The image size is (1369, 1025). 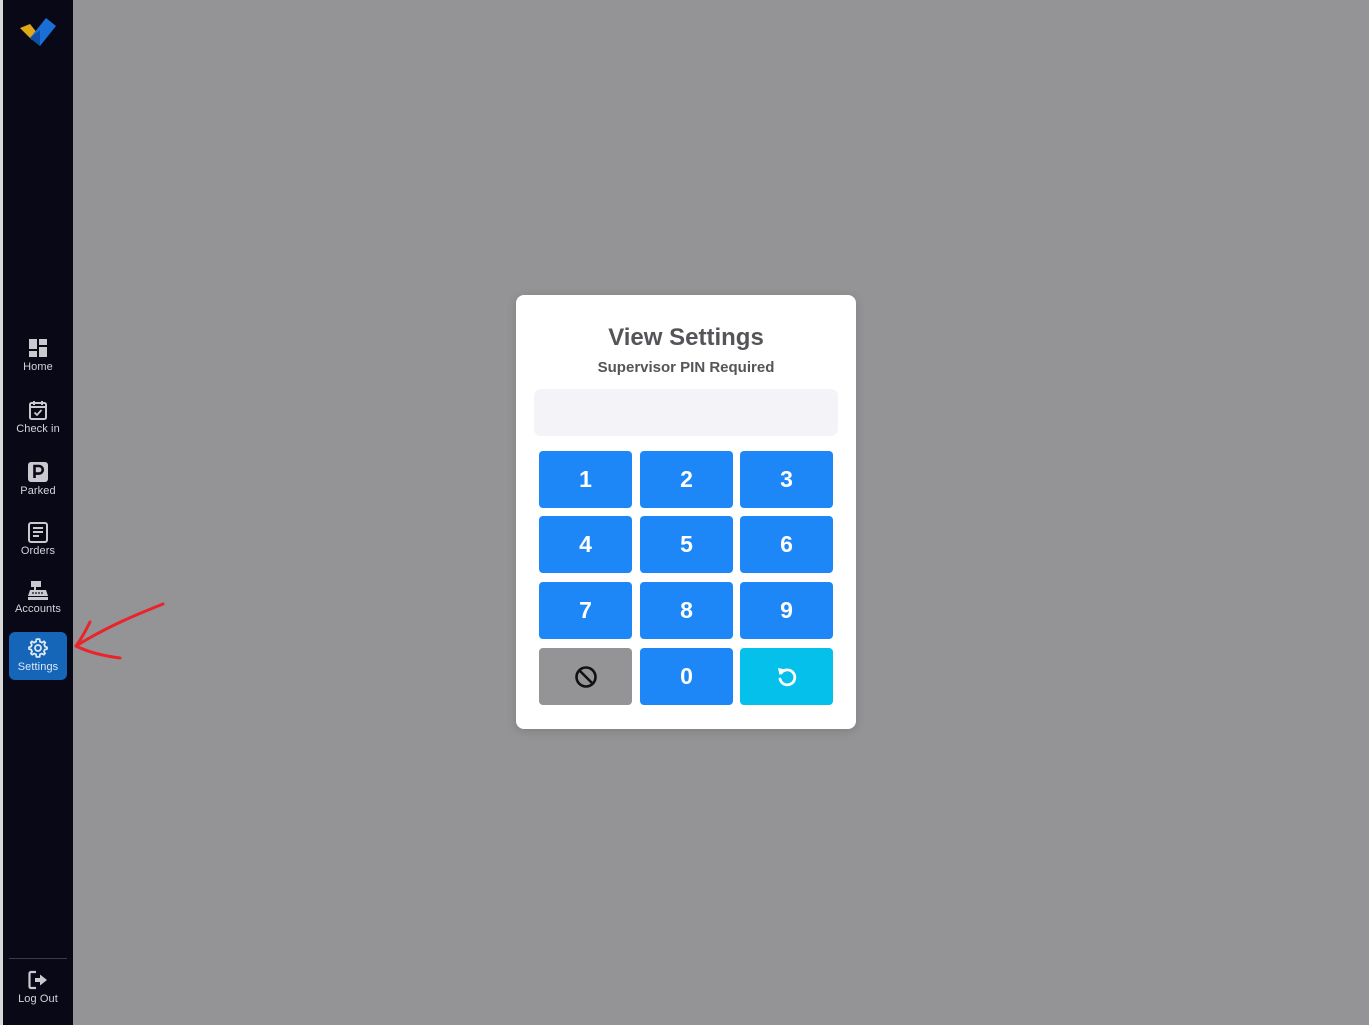 I want to click on key-3: 3, so click(x=786, y=479).